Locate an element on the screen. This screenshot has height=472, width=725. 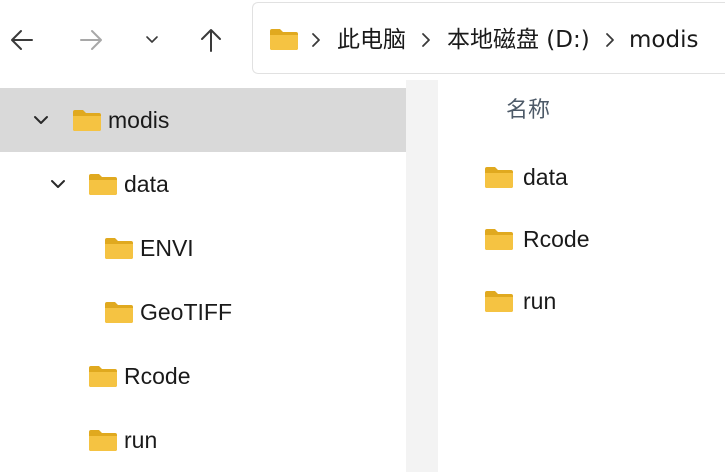
tree-item-rcode: Rcode is located at coordinates (203, 376).